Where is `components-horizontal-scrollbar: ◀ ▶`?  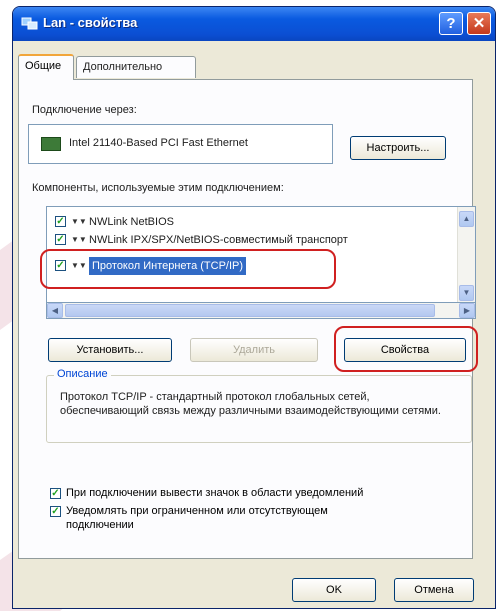
components-horizontal-scrollbar: ◀ ▶ is located at coordinates (261, 310).